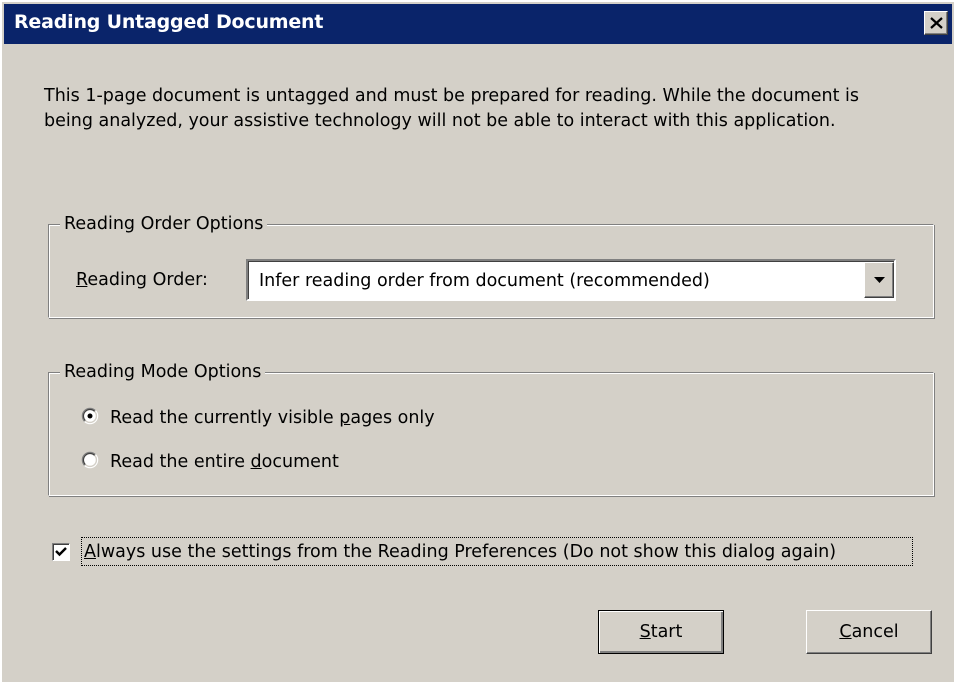 This screenshot has width=954, height=682. I want to click on reading-order-legend: Reading Order Options, so click(164, 224).